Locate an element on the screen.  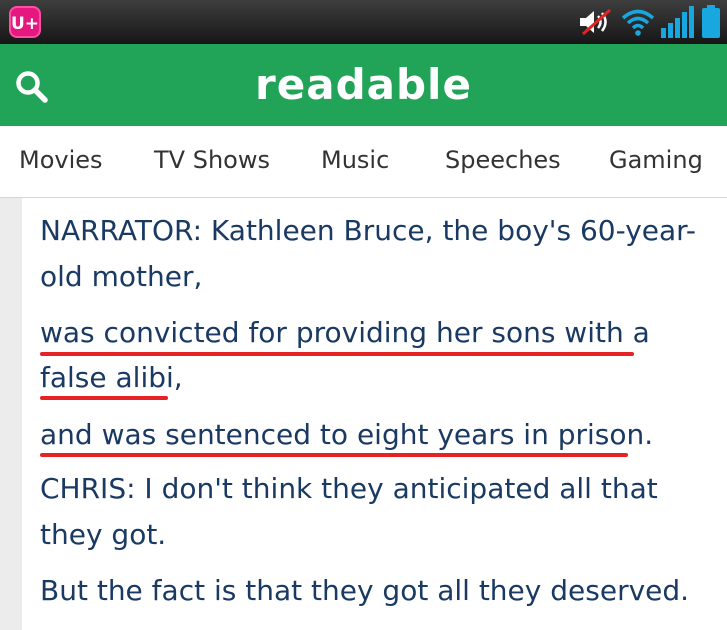
carrier-logo: U+ is located at coordinates (25, 22).